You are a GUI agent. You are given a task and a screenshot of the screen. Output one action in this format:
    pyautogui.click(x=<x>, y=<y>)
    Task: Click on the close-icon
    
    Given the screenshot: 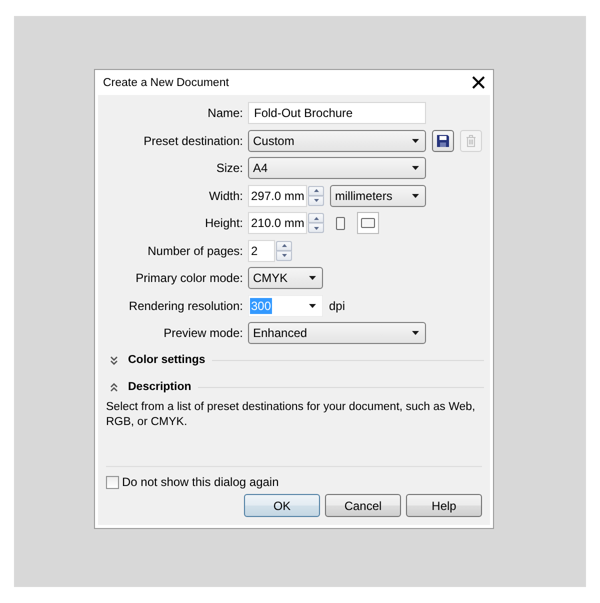 What is the action you would take?
    pyautogui.click(x=478, y=82)
    